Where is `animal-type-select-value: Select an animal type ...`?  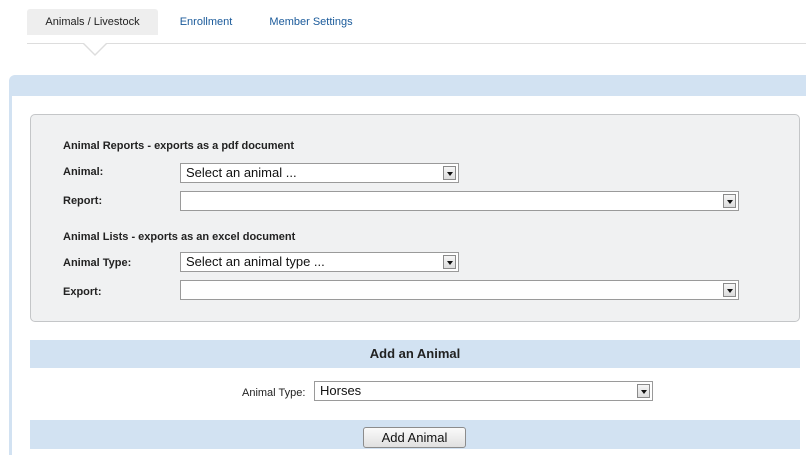 animal-type-select-value: Select an animal type ... is located at coordinates (255, 261).